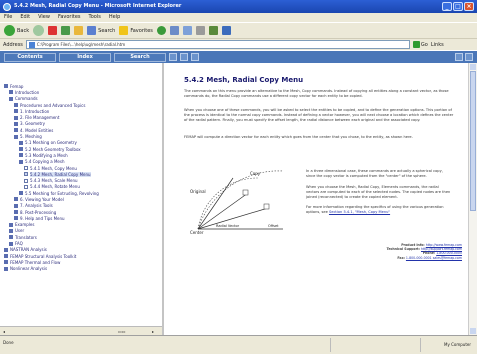 This screenshot has width=477, height=354. Describe the element at coordinates (469, 6) in the screenshot. I see `close-button: ×` at that location.